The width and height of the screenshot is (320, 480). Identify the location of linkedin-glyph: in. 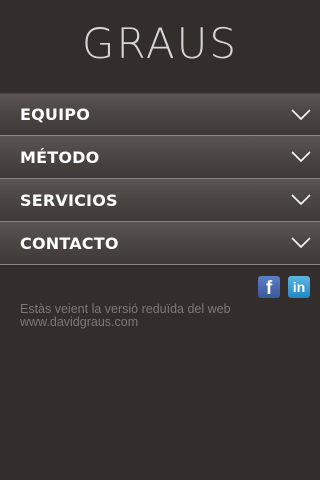
(299, 287).